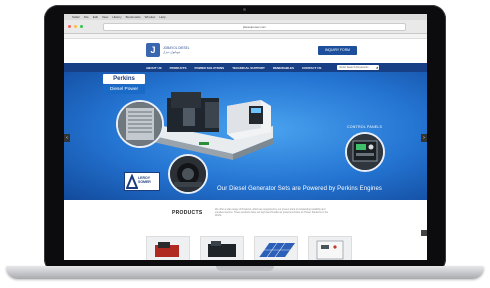  I want to click on generator-set-image, so click(213, 126).